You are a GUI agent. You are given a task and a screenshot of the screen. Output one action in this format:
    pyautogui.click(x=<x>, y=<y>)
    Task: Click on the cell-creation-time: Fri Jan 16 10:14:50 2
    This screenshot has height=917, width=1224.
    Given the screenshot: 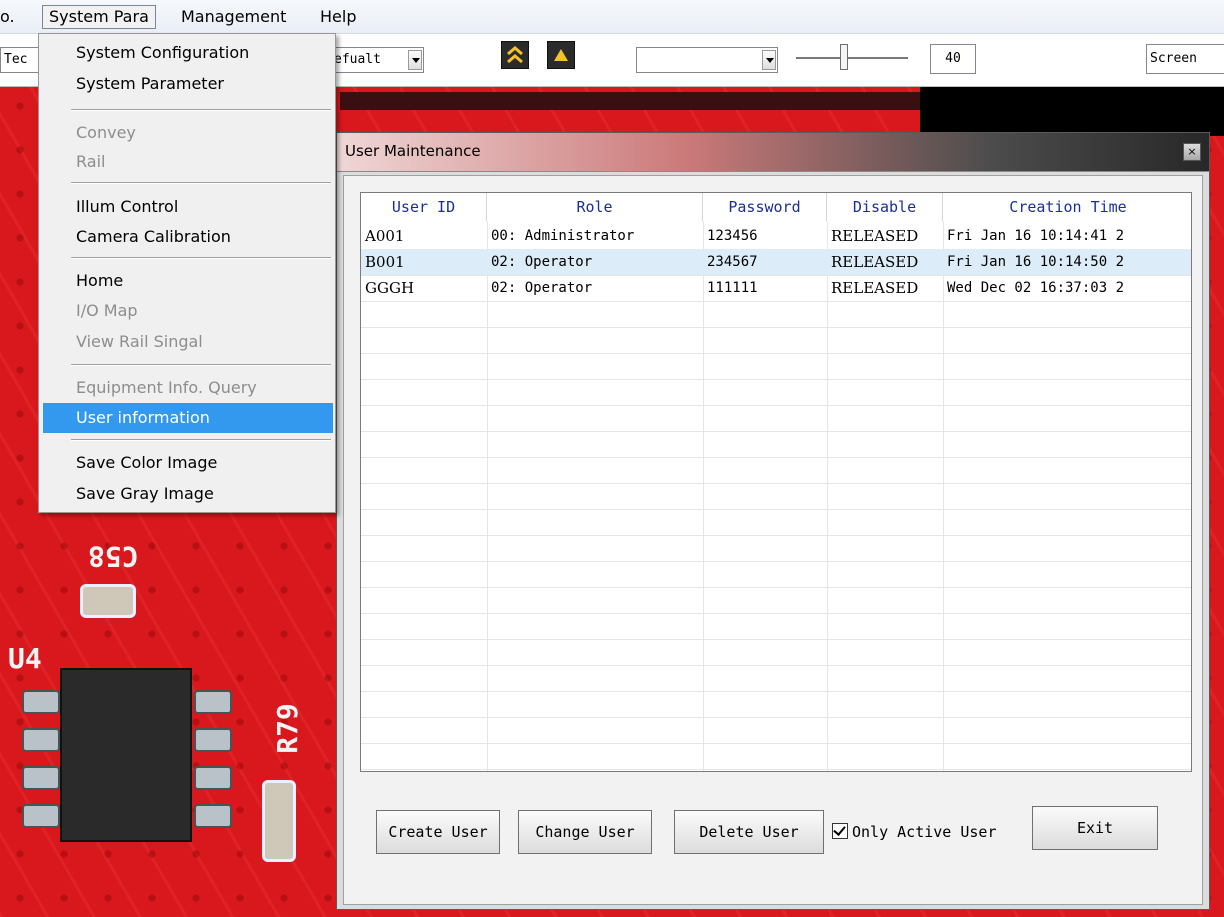 What is the action you would take?
    pyautogui.click(x=1036, y=262)
    